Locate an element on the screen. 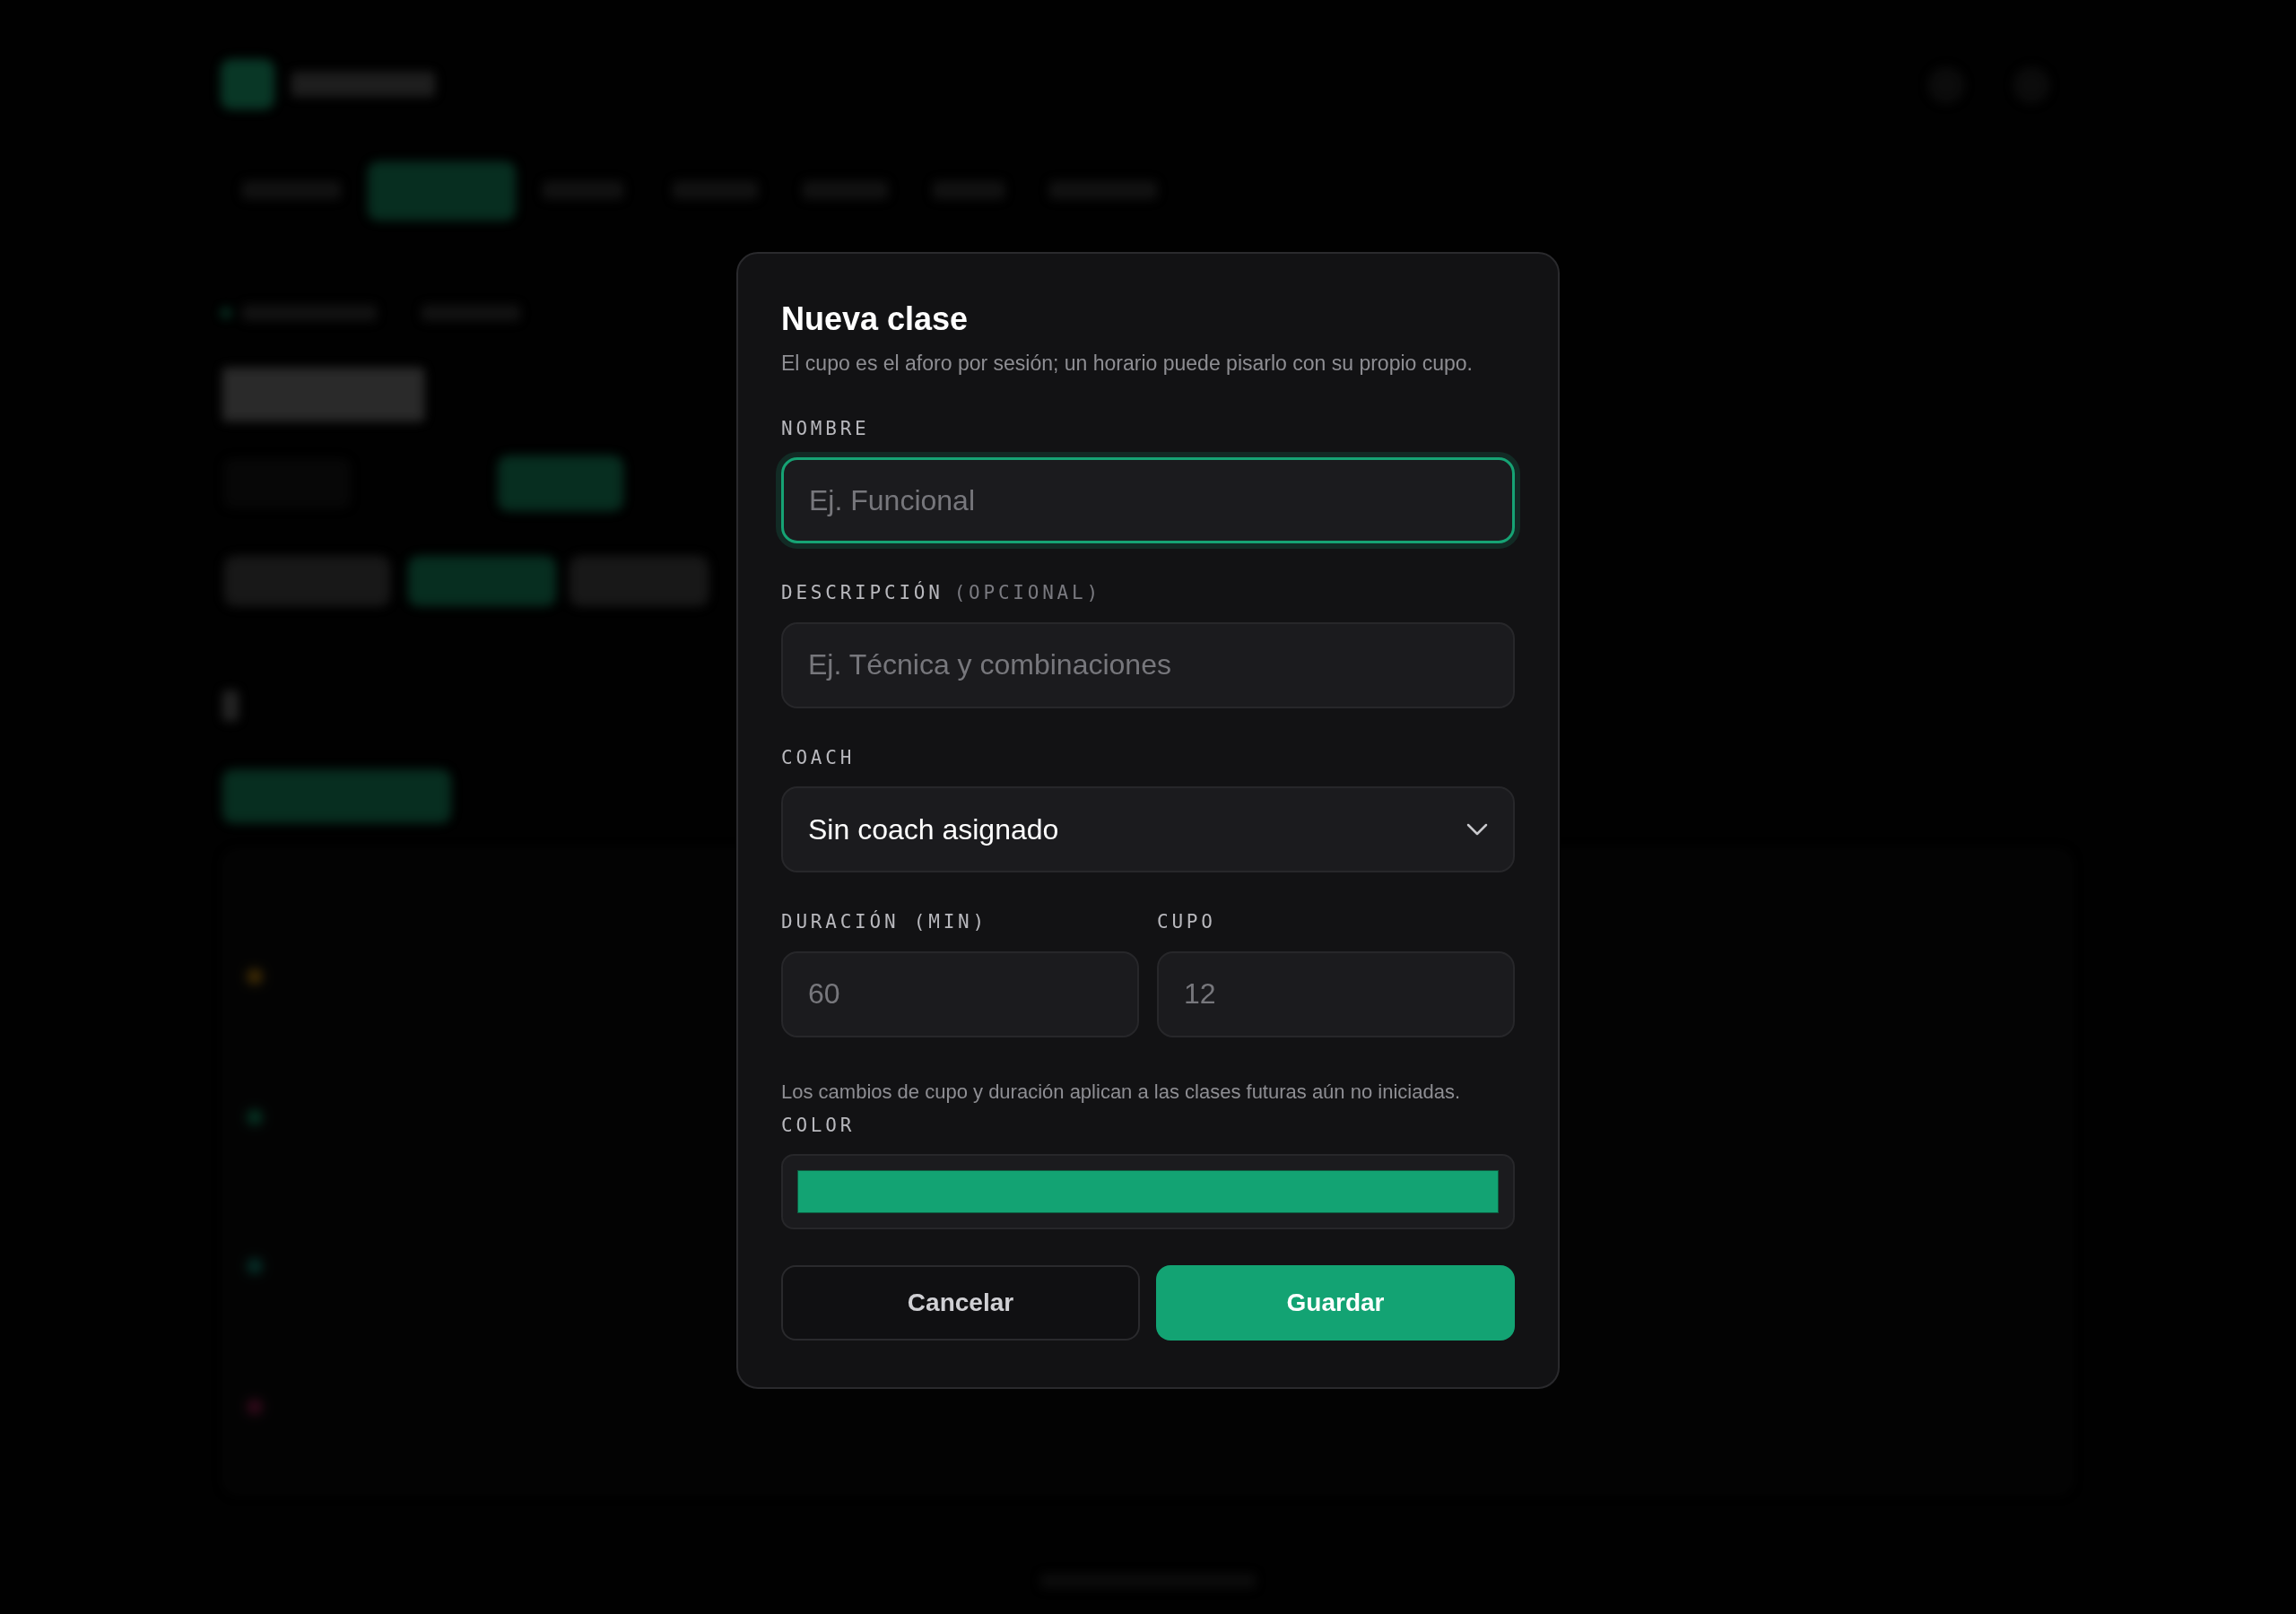 This screenshot has width=2296, height=1614. field-label: COACH is located at coordinates (818, 757).